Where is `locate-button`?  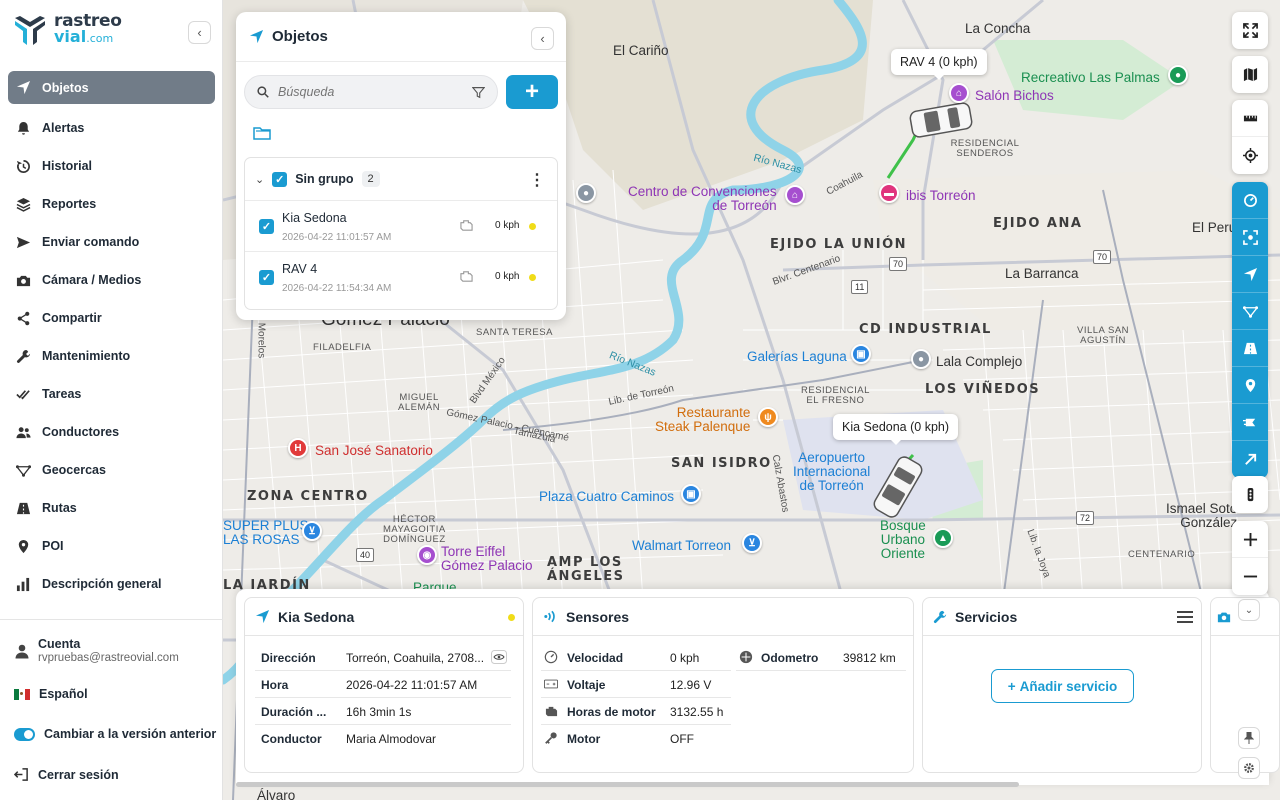
locate-button is located at coordinates (1250, 155).